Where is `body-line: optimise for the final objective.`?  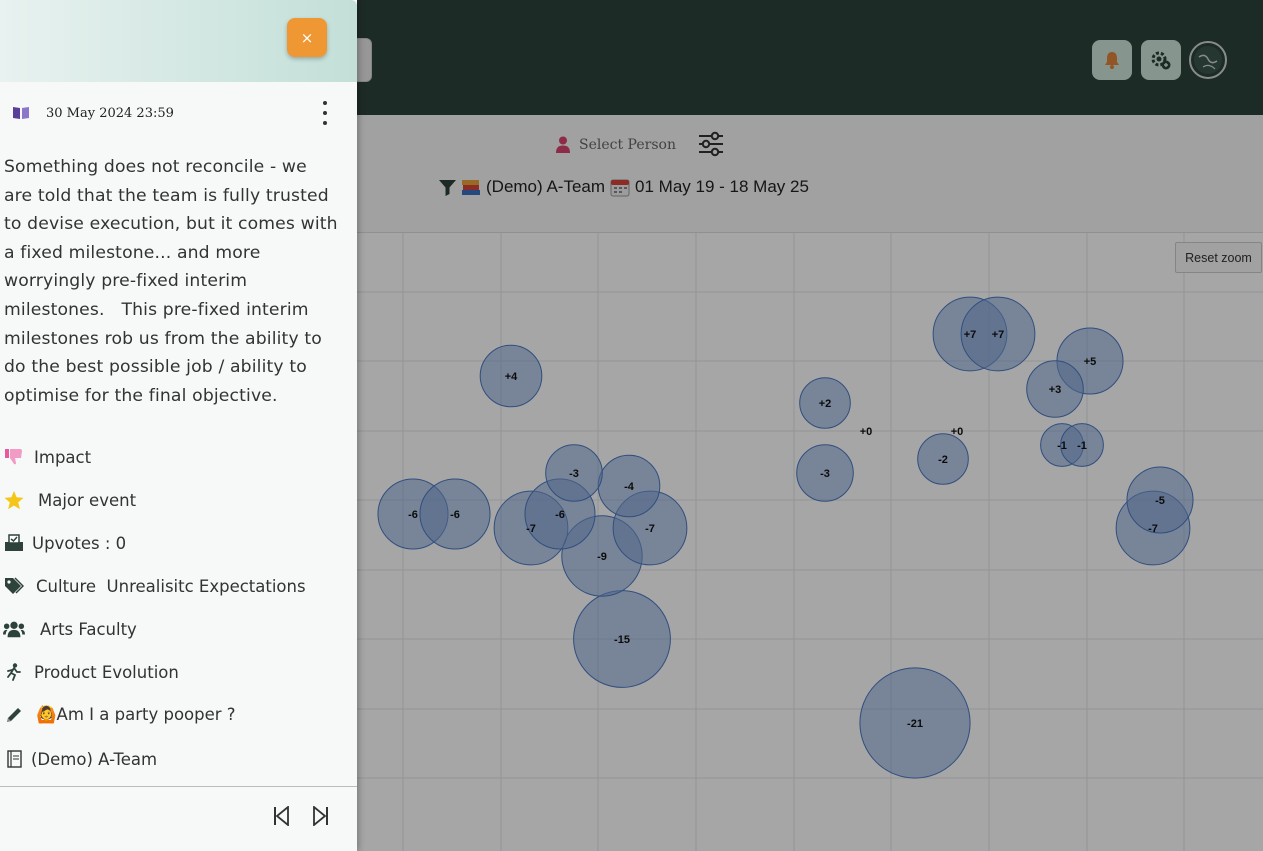 body-line: optimise for the final objective. is located at coordinates (141, 395).